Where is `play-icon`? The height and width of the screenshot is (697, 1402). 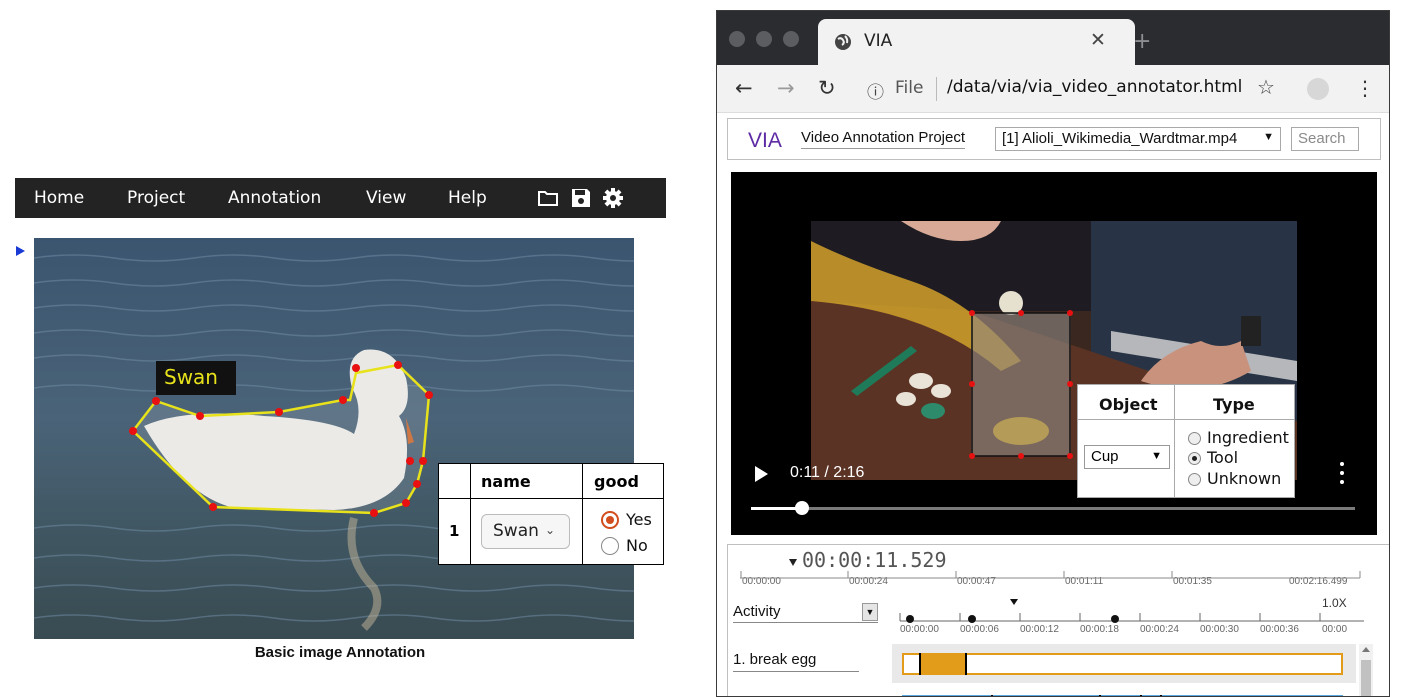
play-icon is located at coordinates (761, 474).